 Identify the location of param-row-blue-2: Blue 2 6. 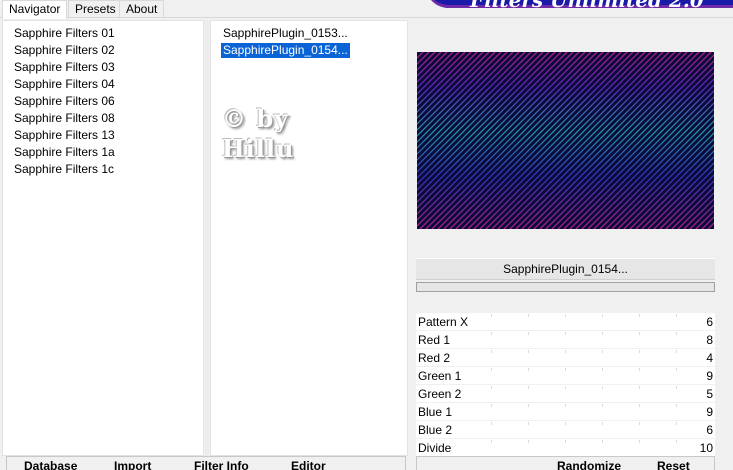
(565, 430).